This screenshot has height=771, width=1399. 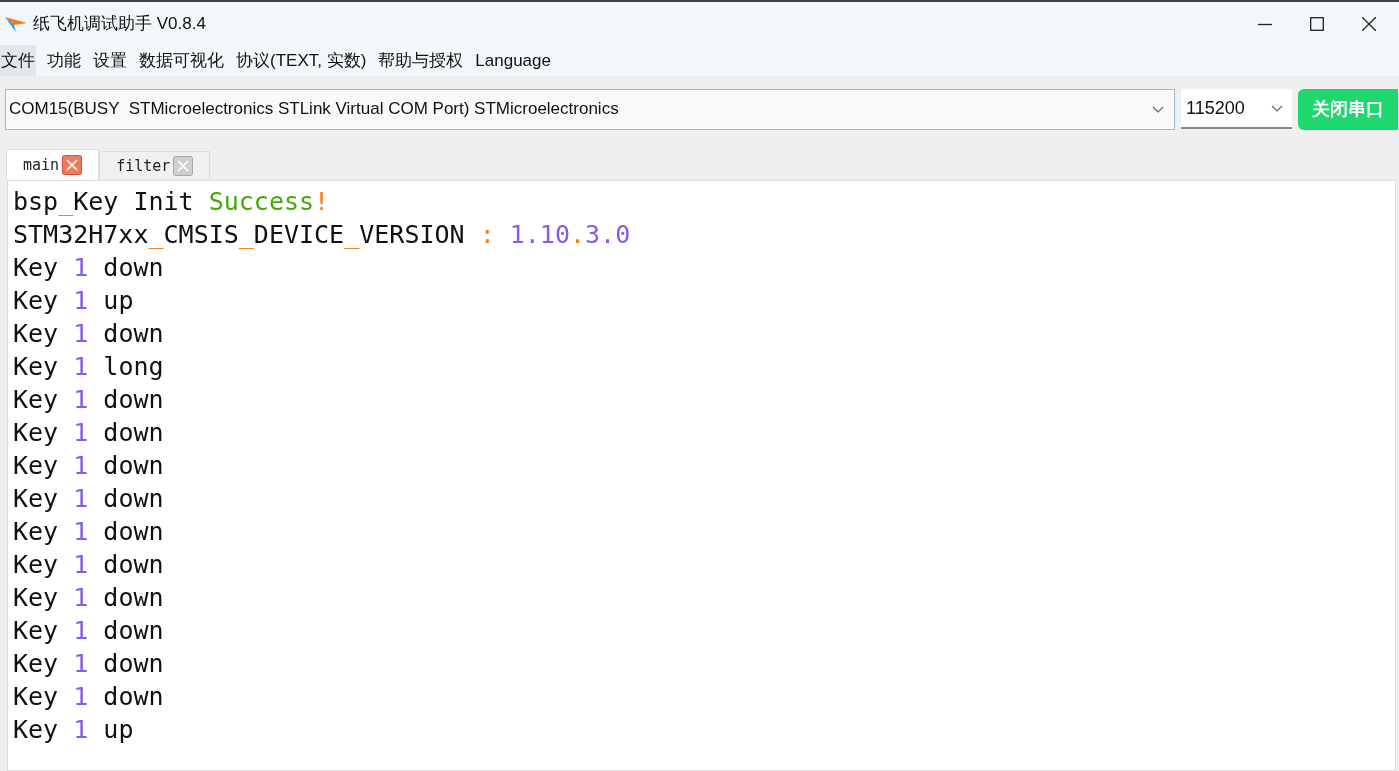 I want to click on menu-item: 帮助与授权, so click(x=421, y=60).